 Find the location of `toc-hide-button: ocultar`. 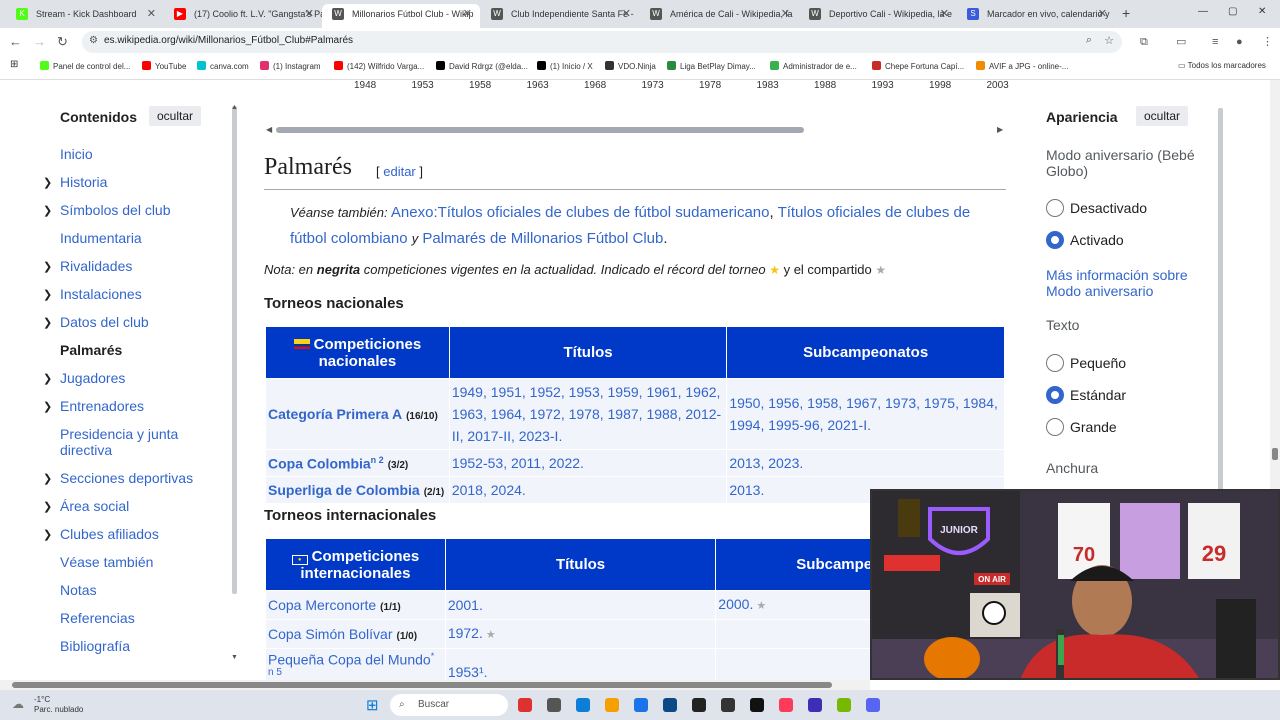

toc-hide-button: ocultar is located at coordinates (175, 116).